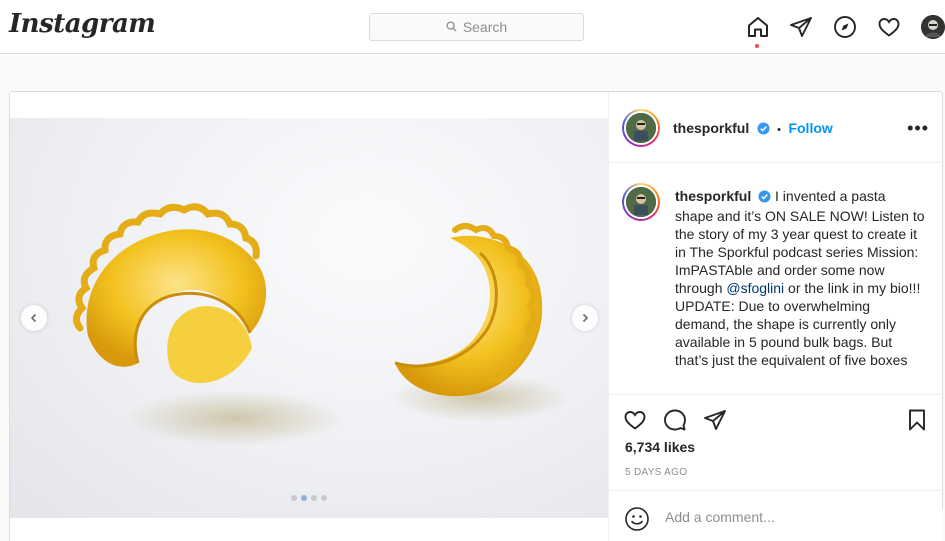 The width and height of the screenshot is (945, 541). What do you see at coordinates (776, 127) in the screenshot?
I see `post-header: thesporkful • Follow •••` at bounding box center [776, 127].